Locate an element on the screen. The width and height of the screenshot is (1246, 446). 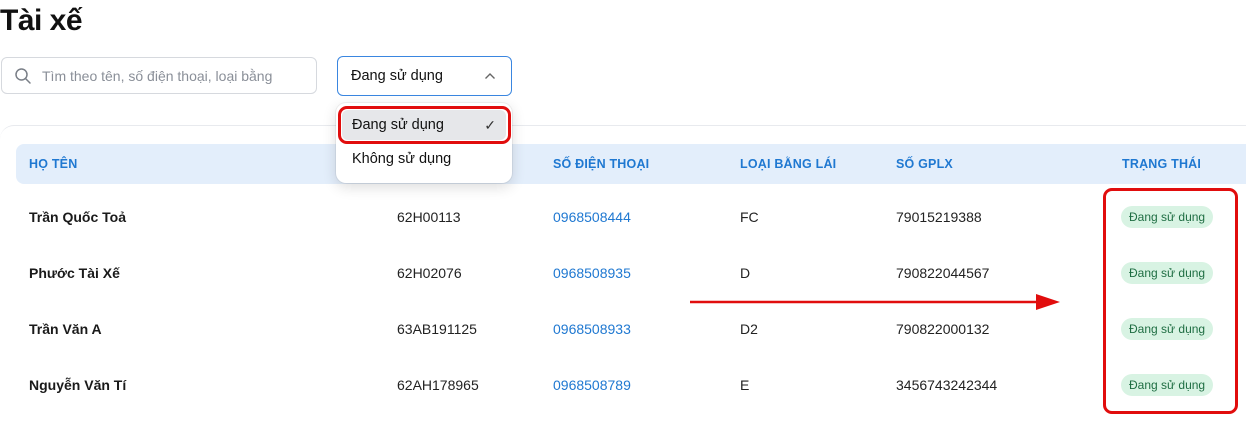
check-icon: ✓ is located at coordinates (490, 125).